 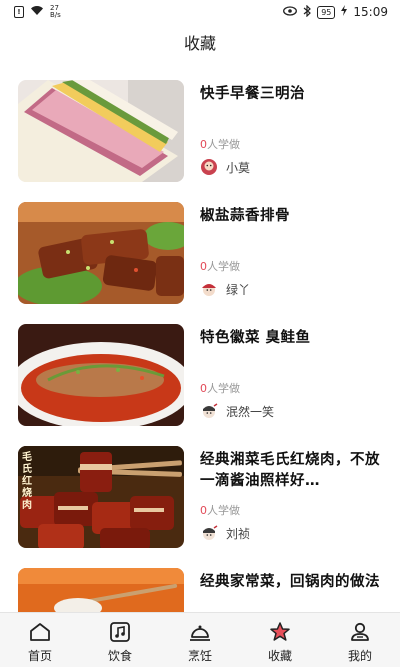 What do you see at coordinates (293, 94) in the screenshot?
I see `recipe-title: 快手早餐三明治` at bounding box center [293, 94].